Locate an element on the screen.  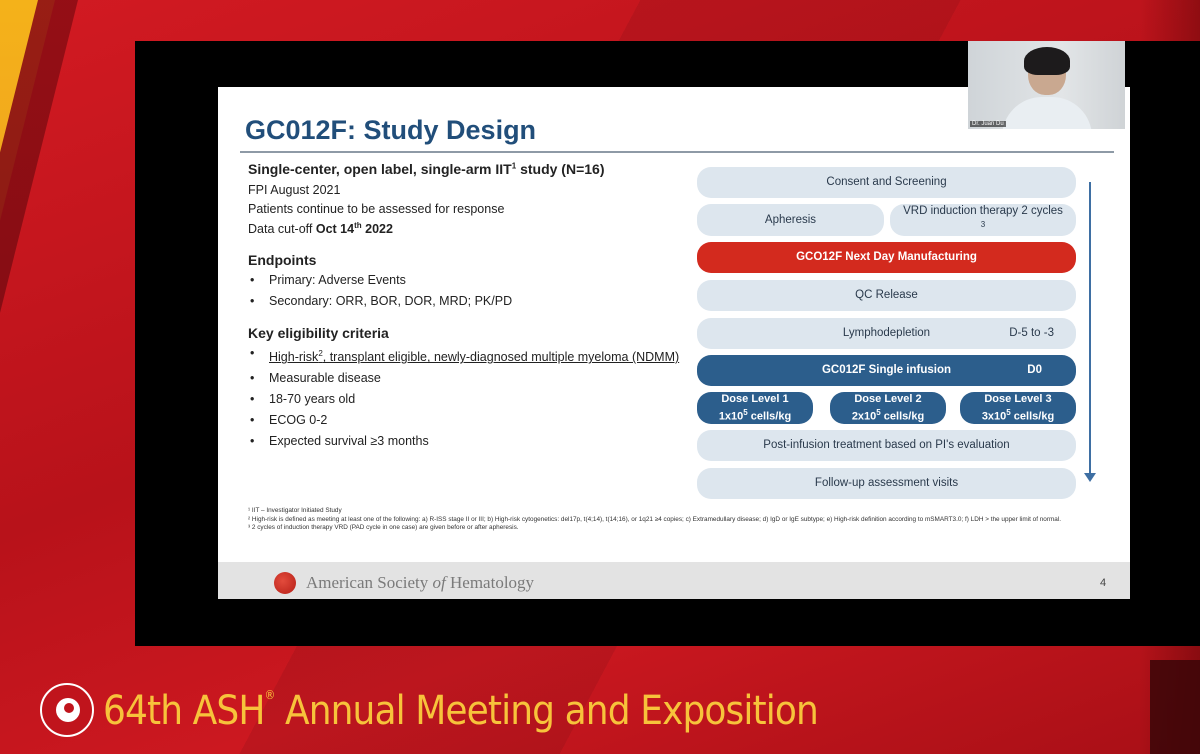
ash-meeting-logo-icon is located at coordinates (67, 710).